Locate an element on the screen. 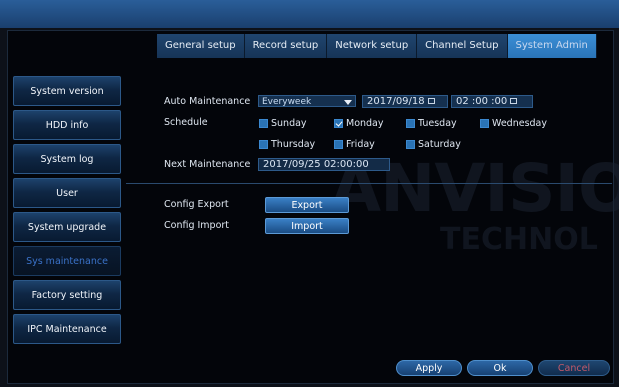 The height and width of the screenshot is (387, 619). day-thursday-checkbox: Thursday is located at coordinates (287, 144).